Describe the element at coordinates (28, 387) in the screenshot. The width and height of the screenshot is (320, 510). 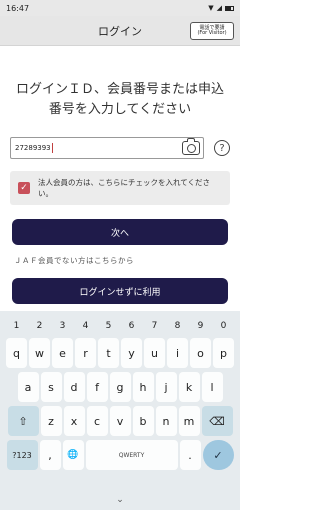
I see `key-a: a` at that location.